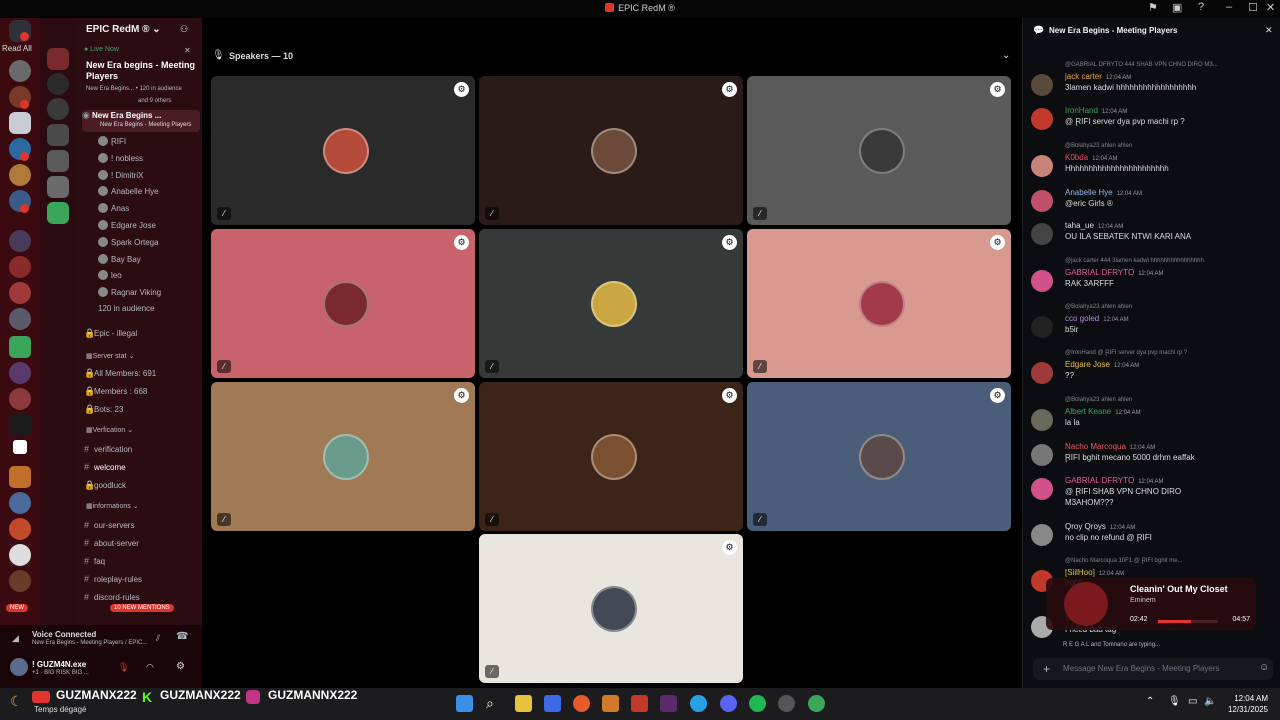 Image resolution: width=1280 pixels, height=720 pixels. I want to click on server-name: EPIC RedM ® ⌄, so click(123, 29).